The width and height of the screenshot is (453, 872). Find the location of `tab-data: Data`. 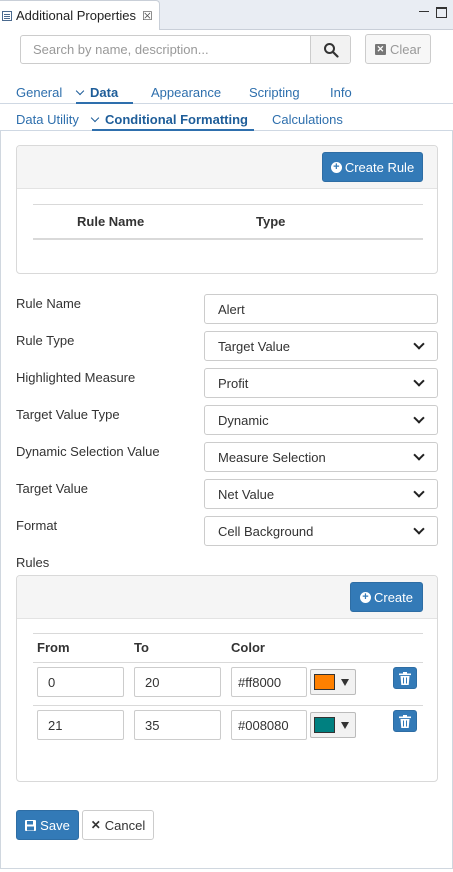

tab-data: Data is located at coordinates (97, 92).